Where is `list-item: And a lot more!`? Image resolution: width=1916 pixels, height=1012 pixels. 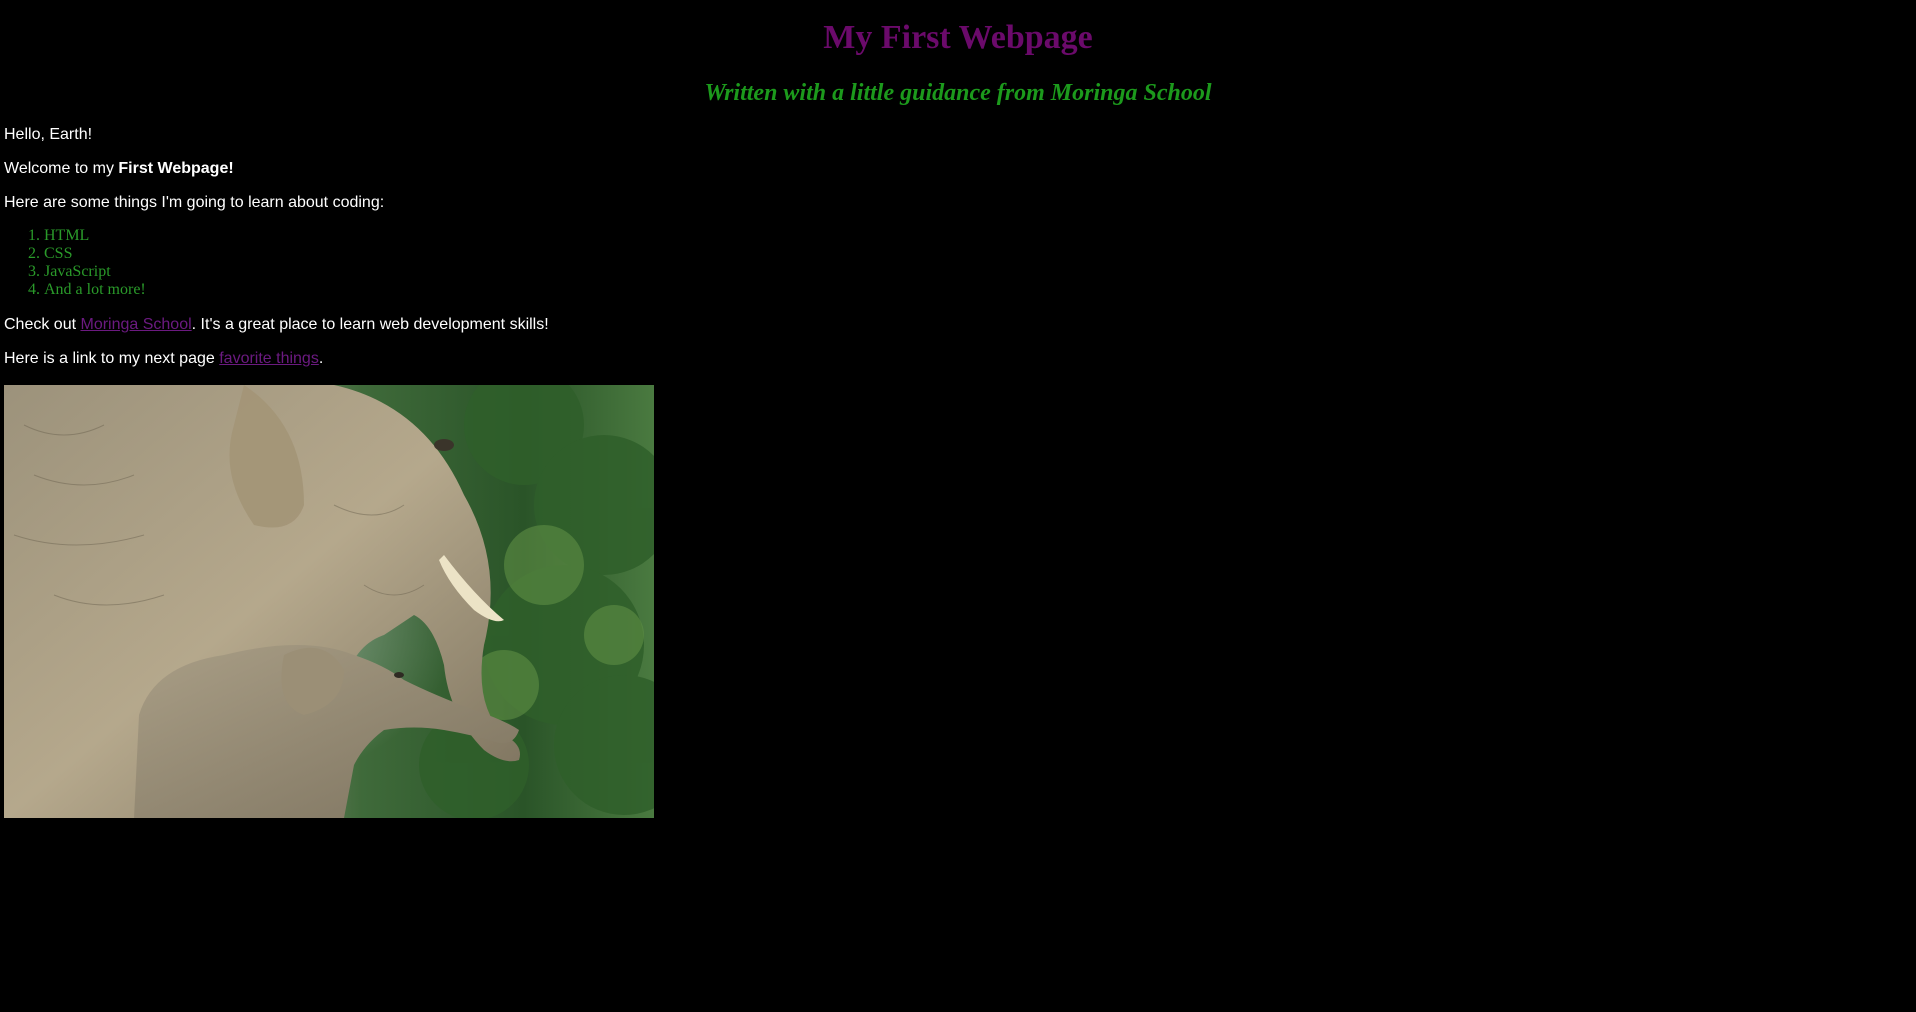
list-item: And a lot more! is located at coordinates (95, 290).